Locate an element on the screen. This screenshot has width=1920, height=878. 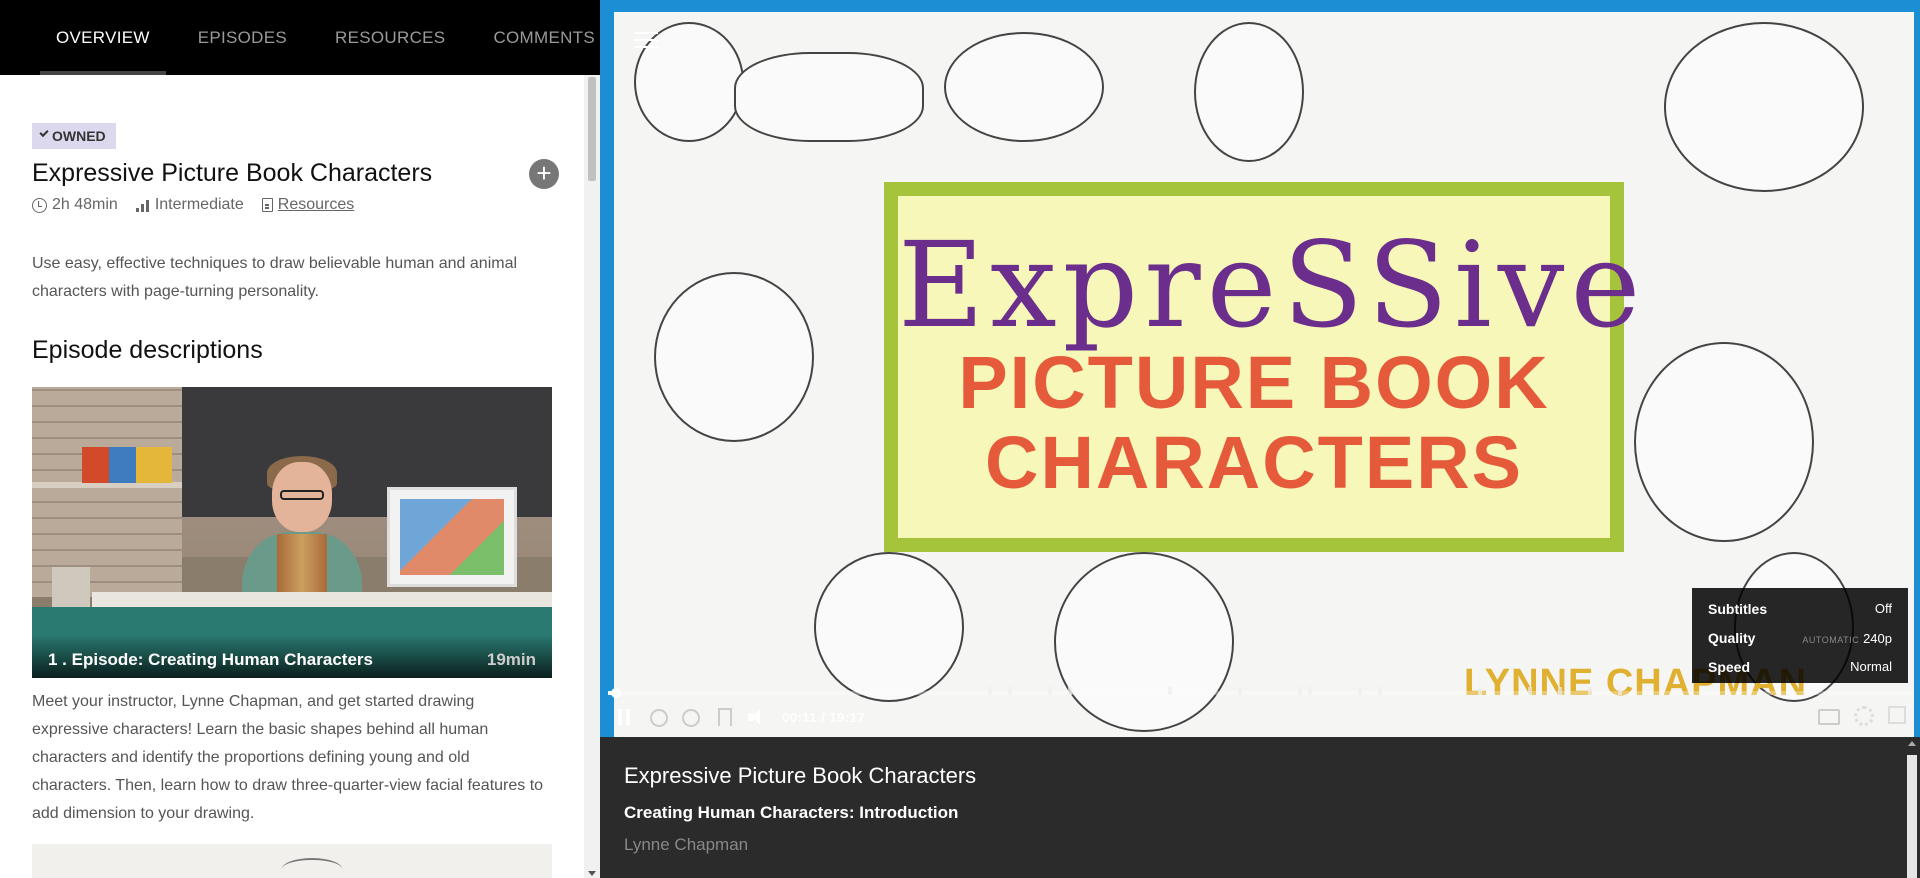
level-text: Intermediate is located at coordinates (199, 204).